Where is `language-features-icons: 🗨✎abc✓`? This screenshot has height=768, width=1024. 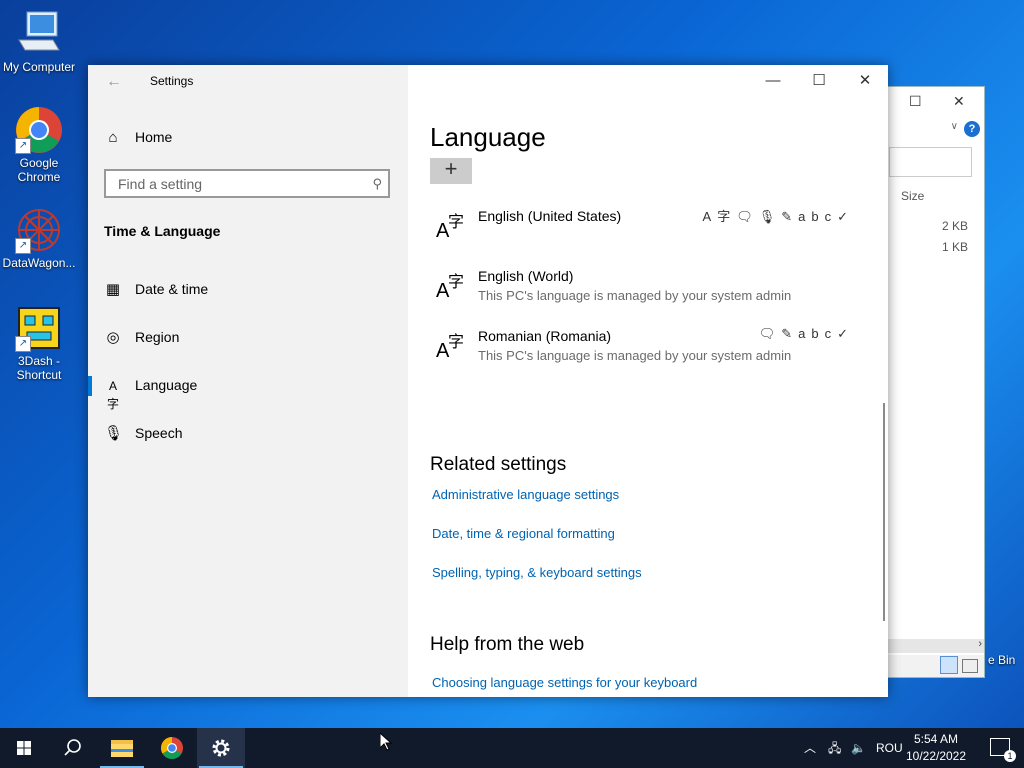 language-features-icons: 🗨✎abc✓ is located at coordinates (806, 334).